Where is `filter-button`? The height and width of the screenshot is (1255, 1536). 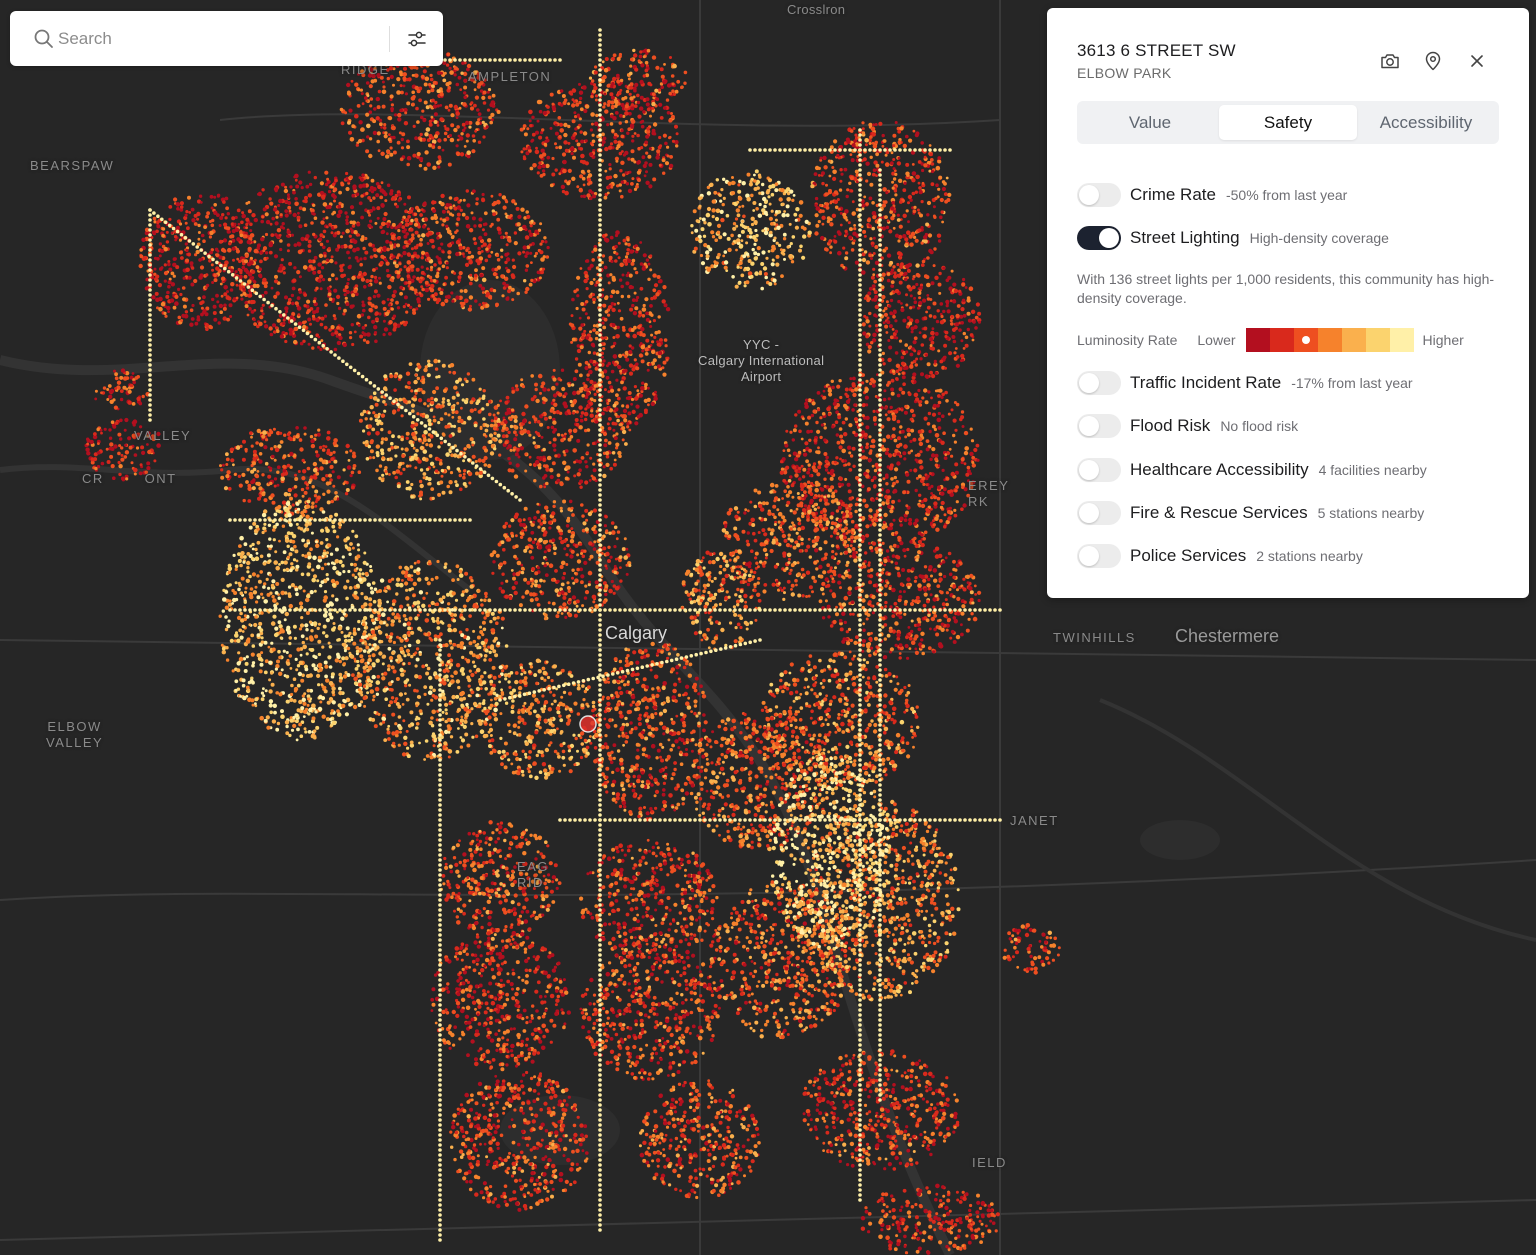 filter-button is located at coordinates (417, 39).